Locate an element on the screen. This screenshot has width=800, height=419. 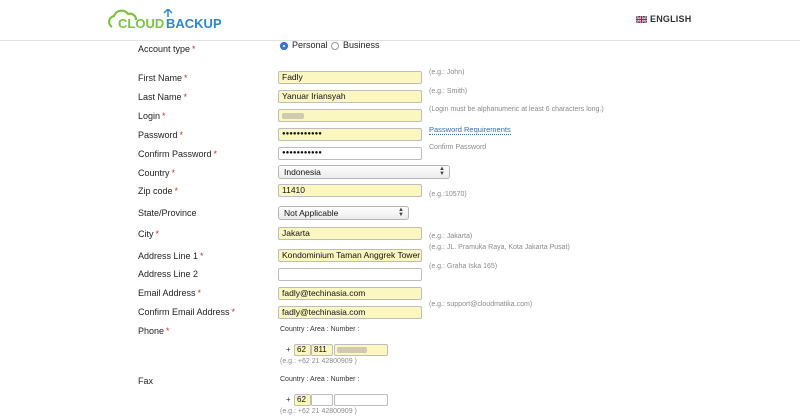
password-label: Password * is located at coordinates (161, 135).